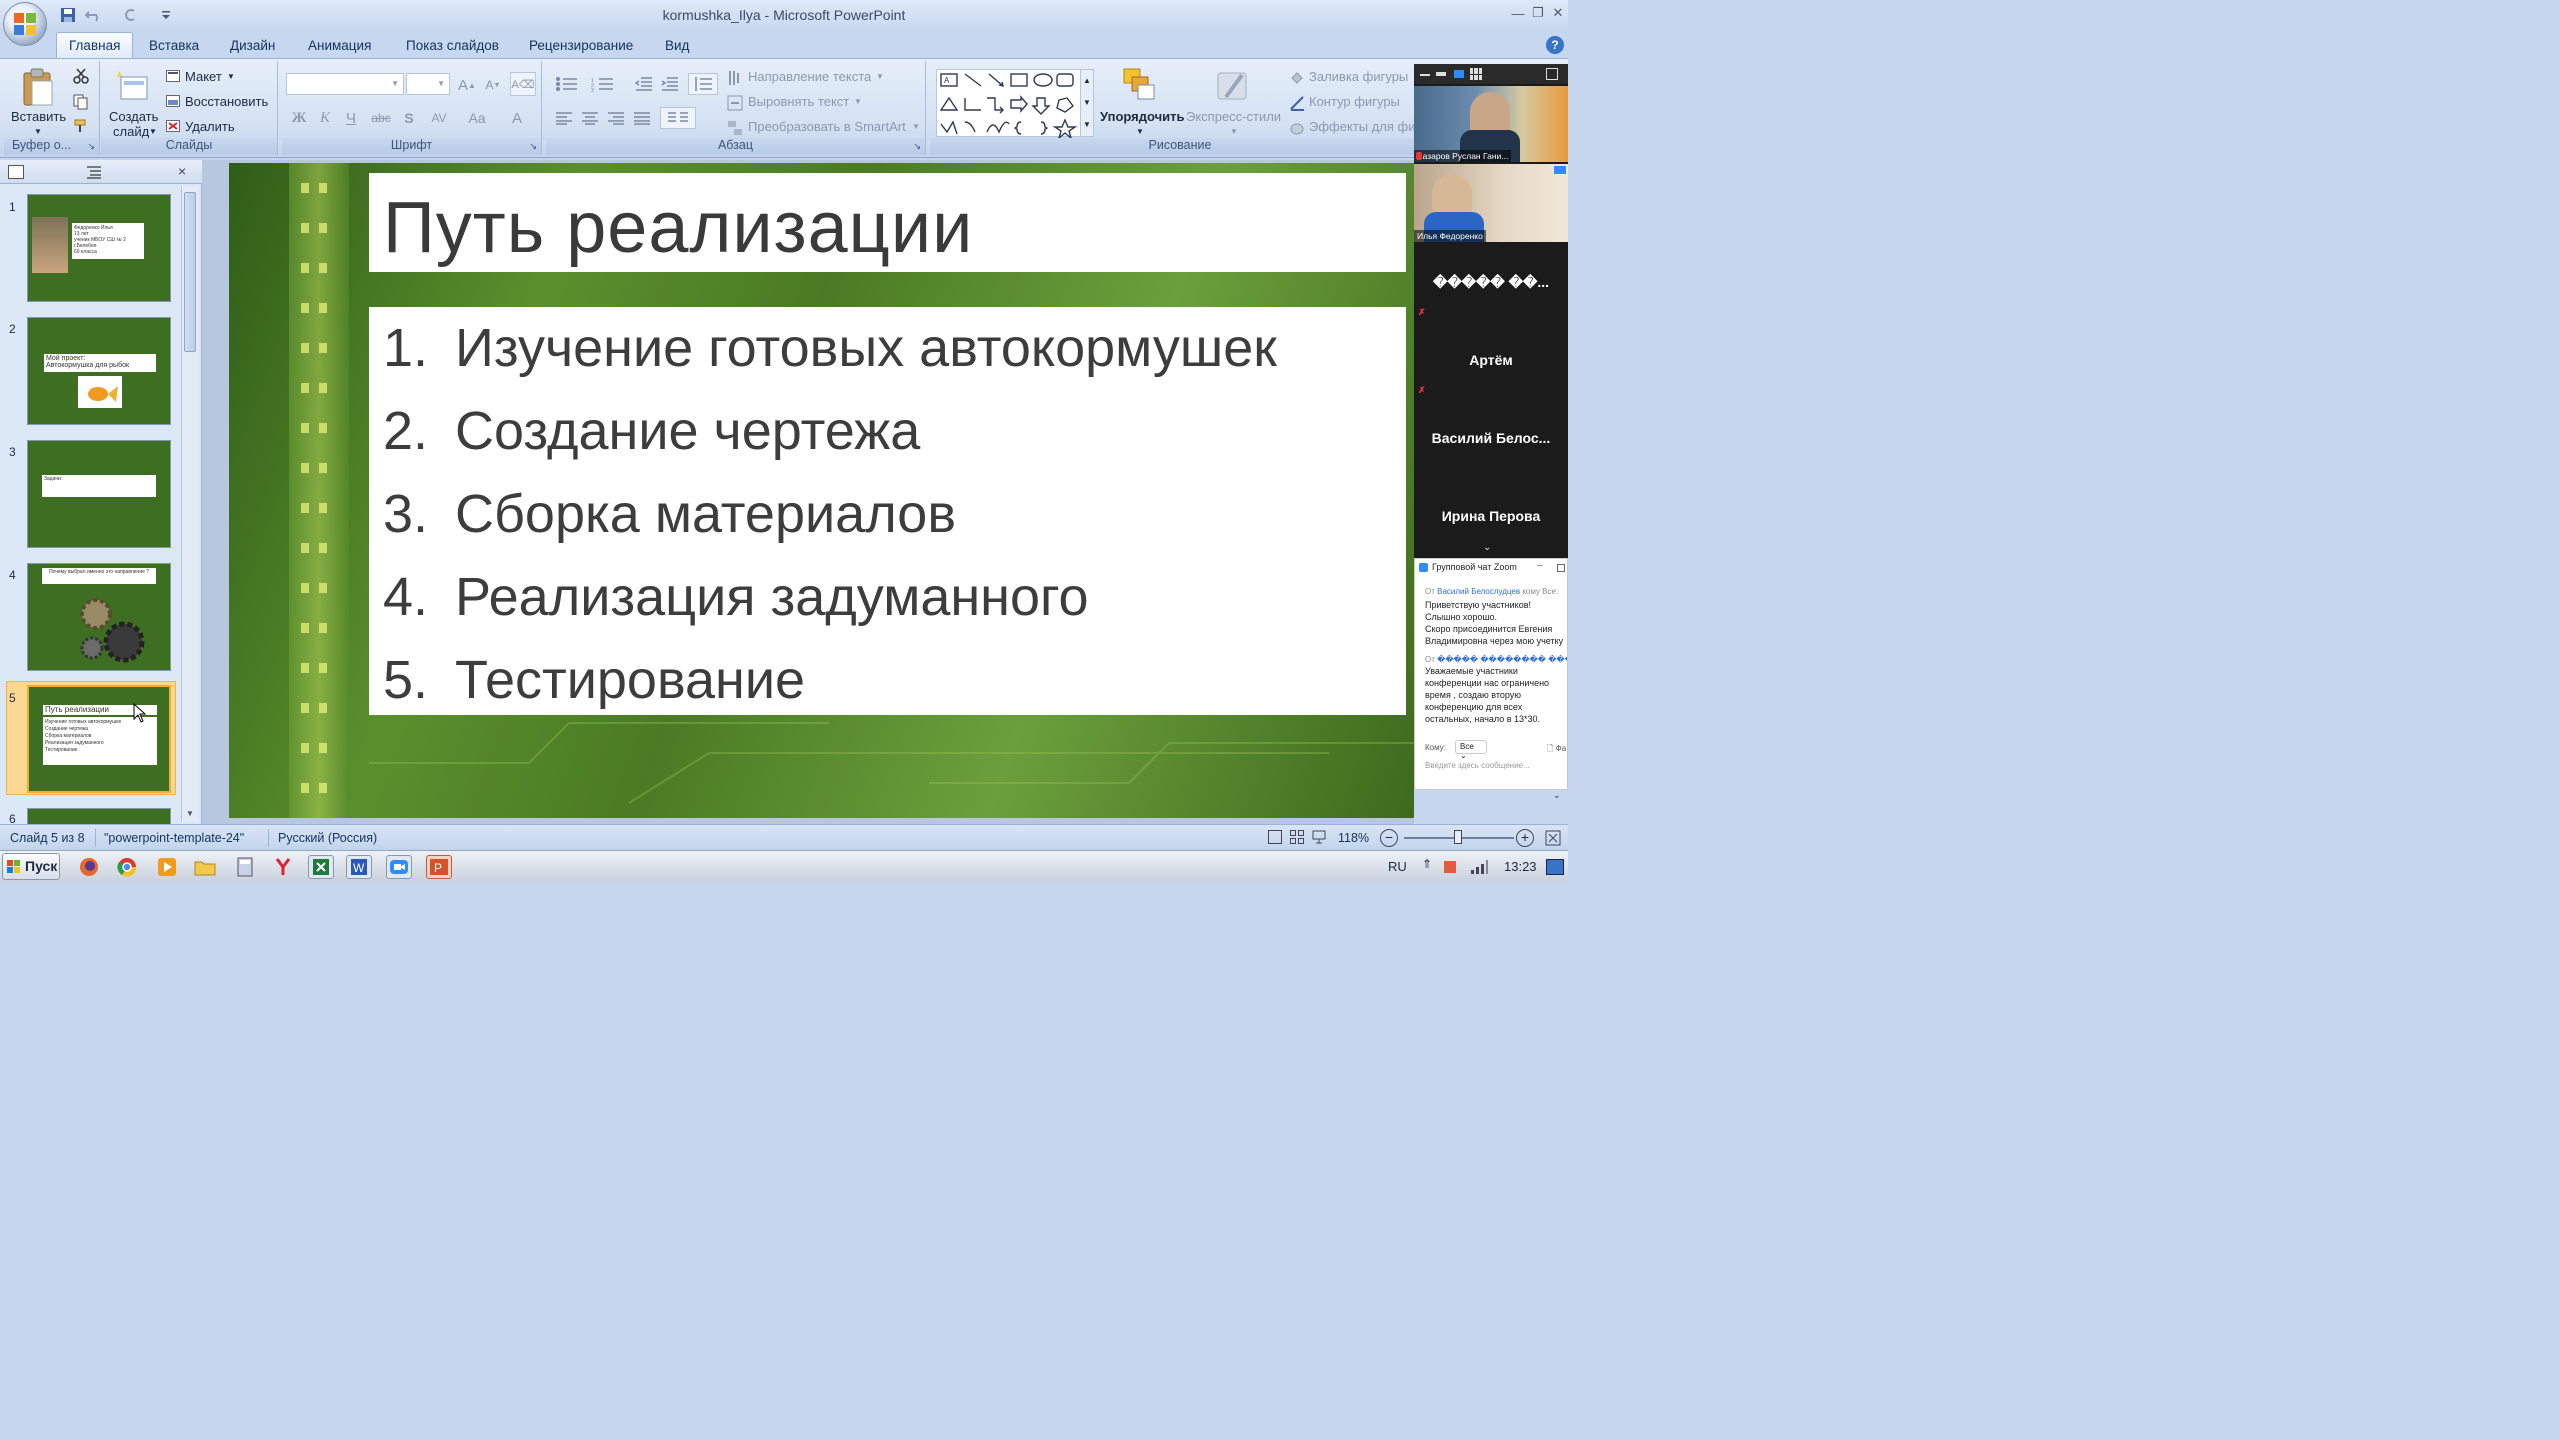 This screenshot has width=2560, height=1440. Describe the element at coordinates (325, 118) in the screenshot. I see `italic-button: К` at that location.